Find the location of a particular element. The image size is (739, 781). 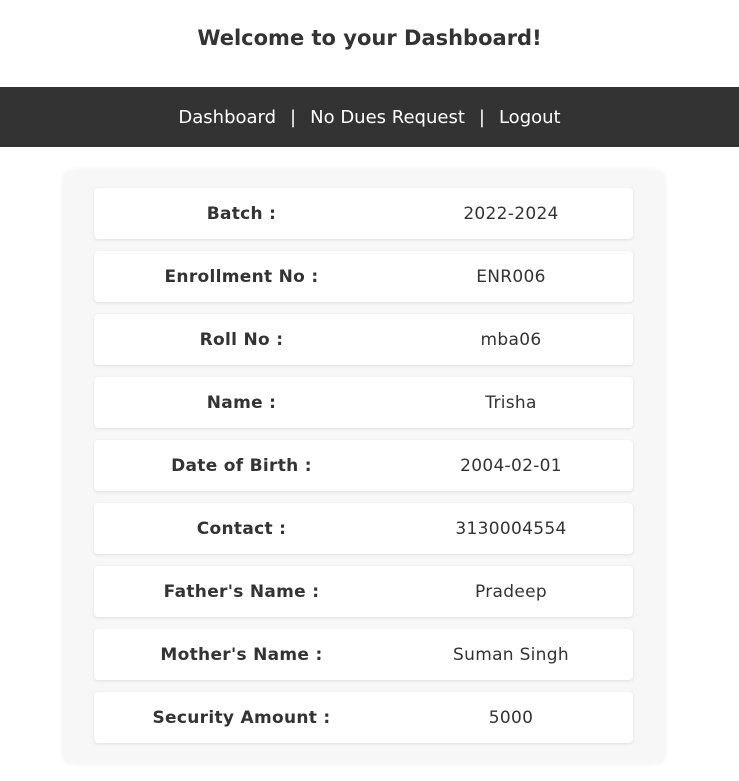

detail-row-contact: Contact : 3130004554 is located at coordinates (363, 528).